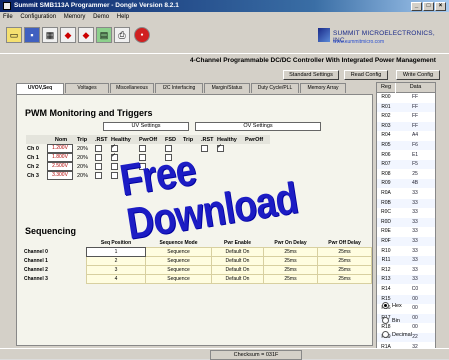  Describe the element at coordinates (116, 279) in the screenshot. I see `seq-position-field: 4` at that location.